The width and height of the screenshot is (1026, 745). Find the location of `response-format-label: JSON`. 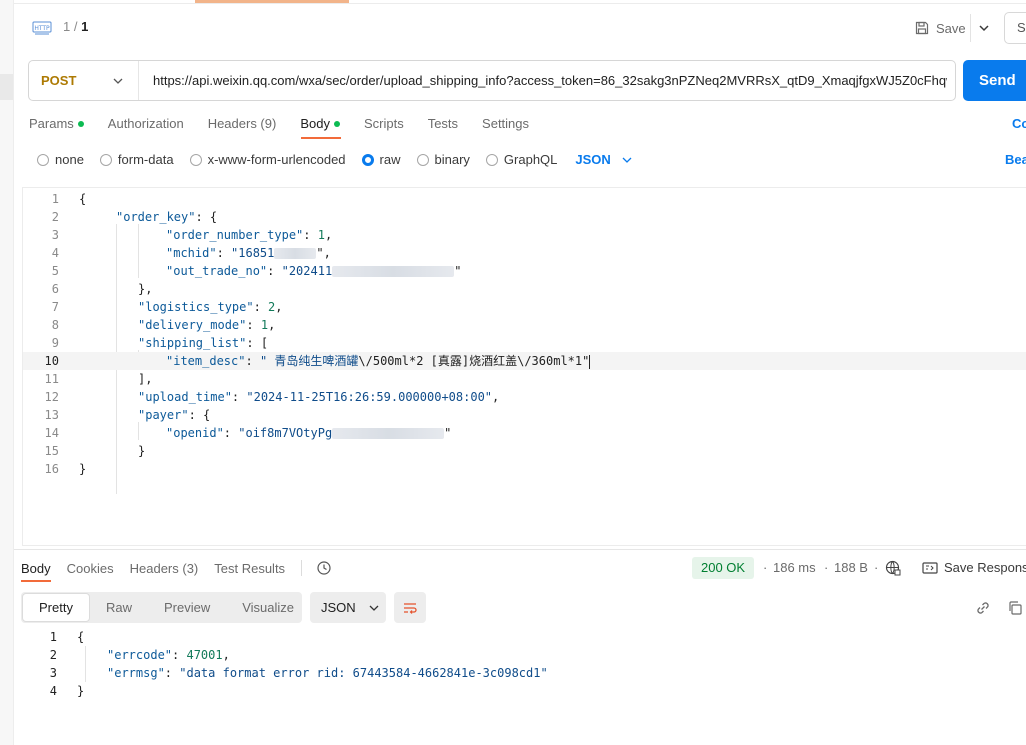

response-format-label: JSON is located at coordinates (338, 607).